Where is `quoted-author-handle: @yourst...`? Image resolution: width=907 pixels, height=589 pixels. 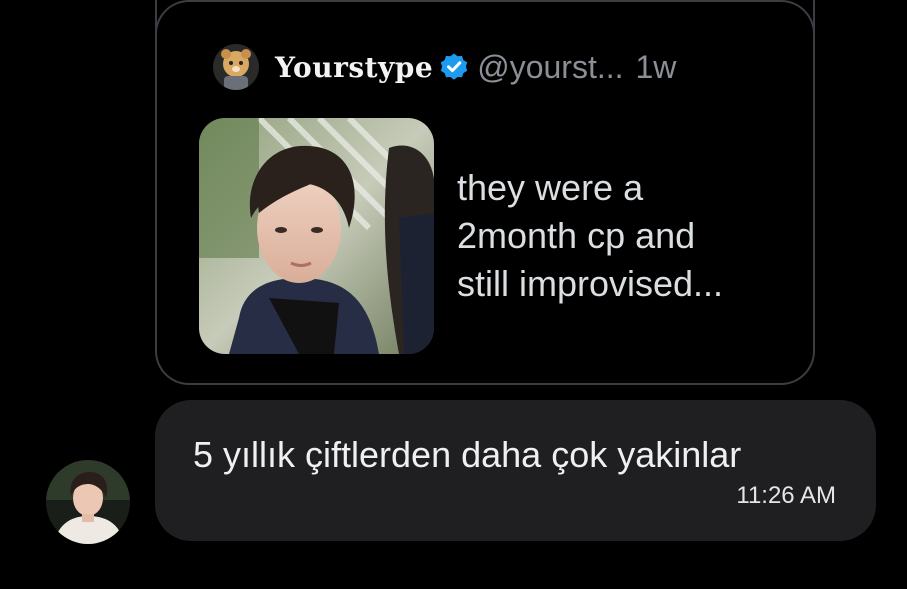 quoted-author-handle: @yourst... is located at coordinates (550, 67).